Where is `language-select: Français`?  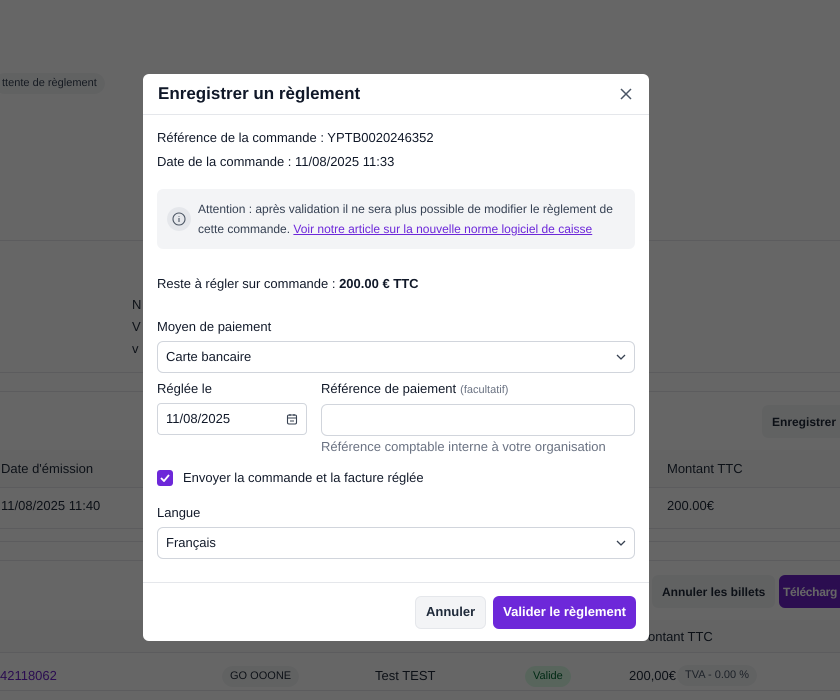
language-select: Français is located at coordinates (396, 543).